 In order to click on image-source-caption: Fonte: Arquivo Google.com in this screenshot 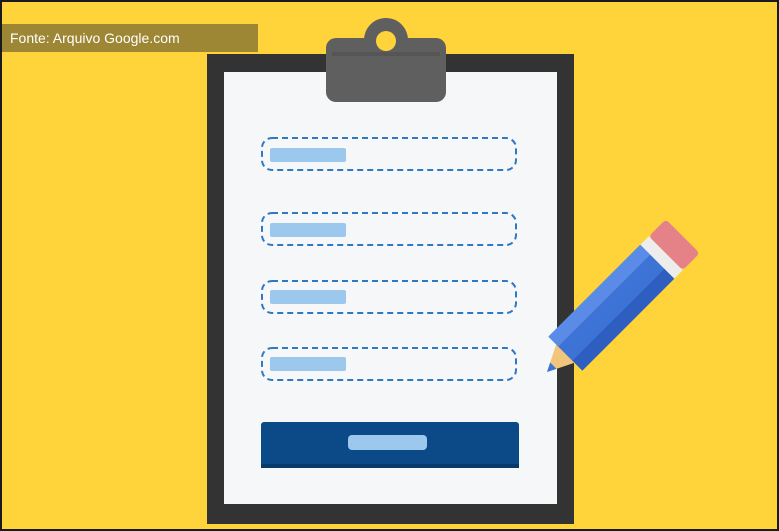, I will do `click(130, 38)`.